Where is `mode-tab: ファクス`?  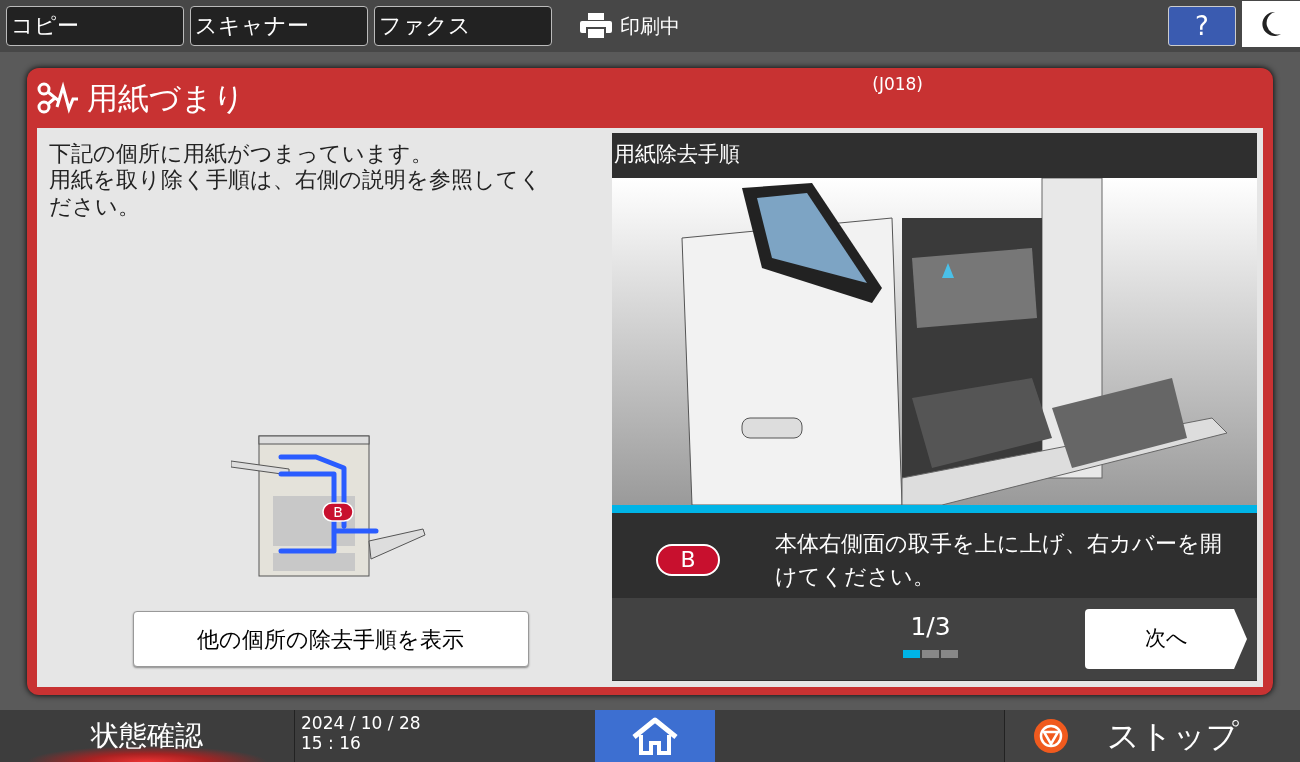 mode-tab: ファクス is located at coordinates (463, 26).